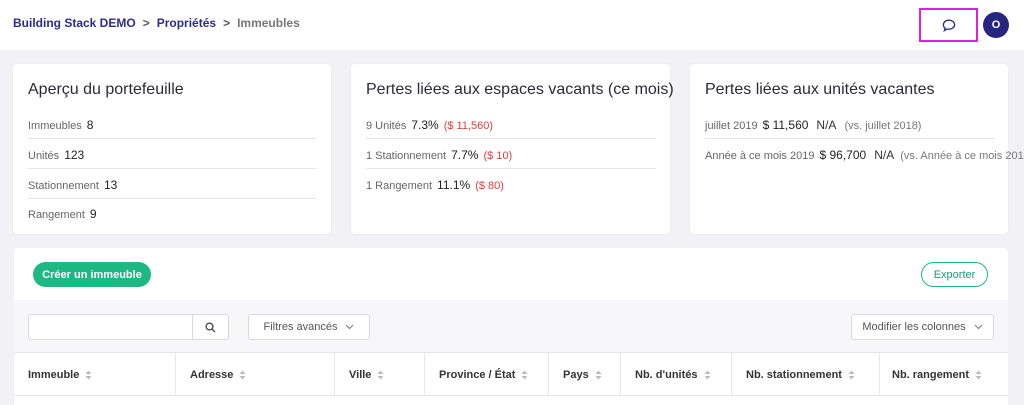 This screenshot has width=1024, height=405. I want to click on portfolio-title: Aperçu du portefeuille, so click(106, 89).